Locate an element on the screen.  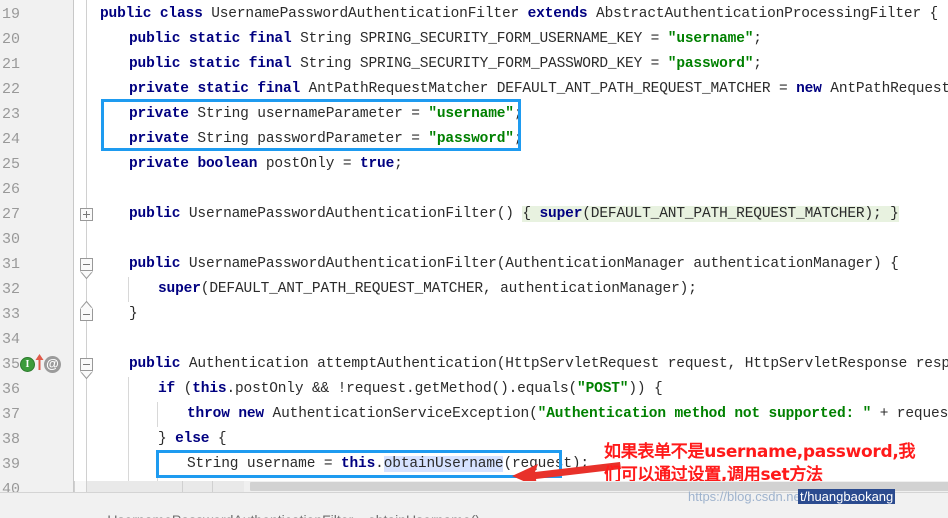
line-number: 34 is located at coordinates (11, 339).